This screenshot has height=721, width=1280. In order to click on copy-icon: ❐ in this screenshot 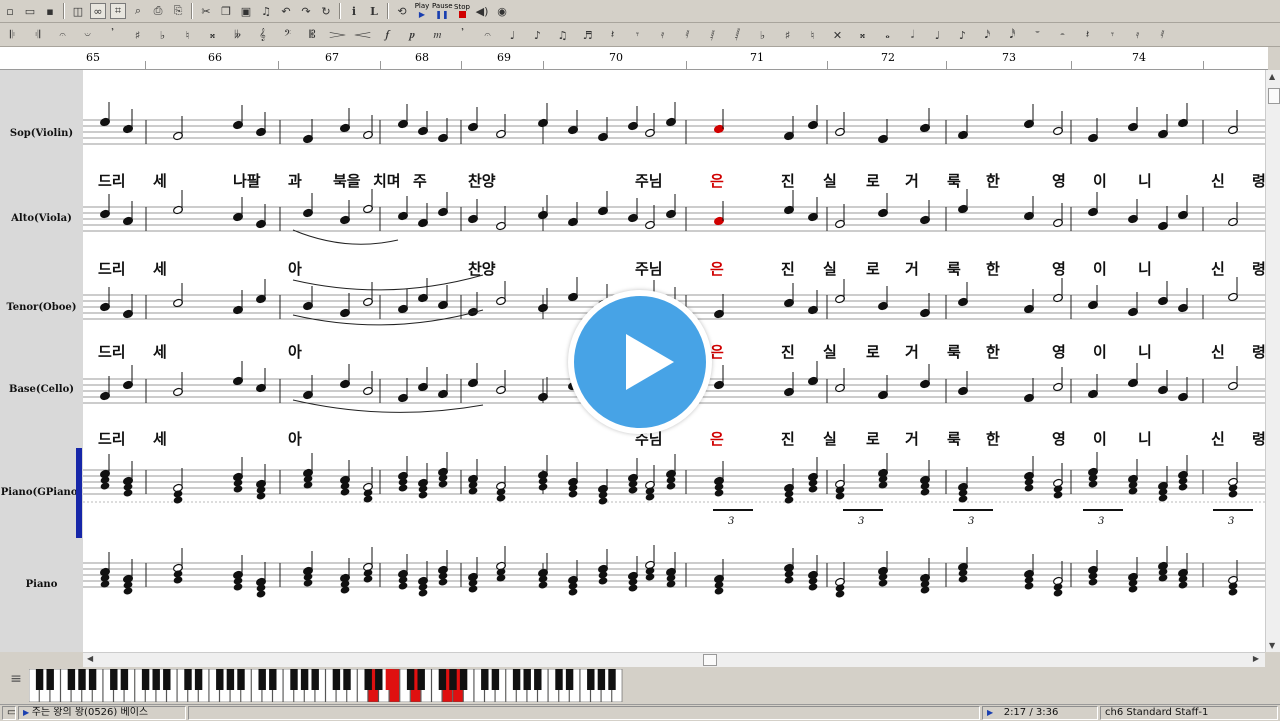, I will do `click(226, 11)`.